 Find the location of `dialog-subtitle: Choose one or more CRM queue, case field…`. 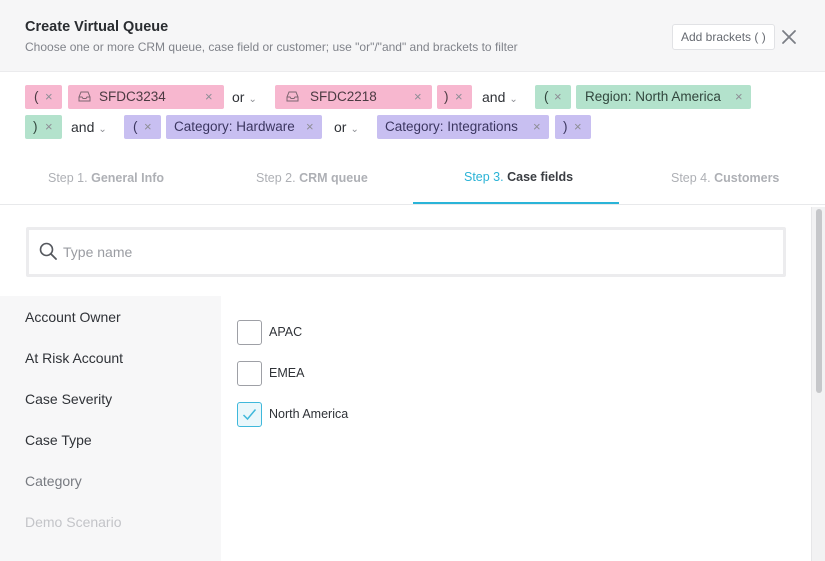

dialog-subtitle: Choose one or more CRM queue, case field… is located at coordinates (271, 47).